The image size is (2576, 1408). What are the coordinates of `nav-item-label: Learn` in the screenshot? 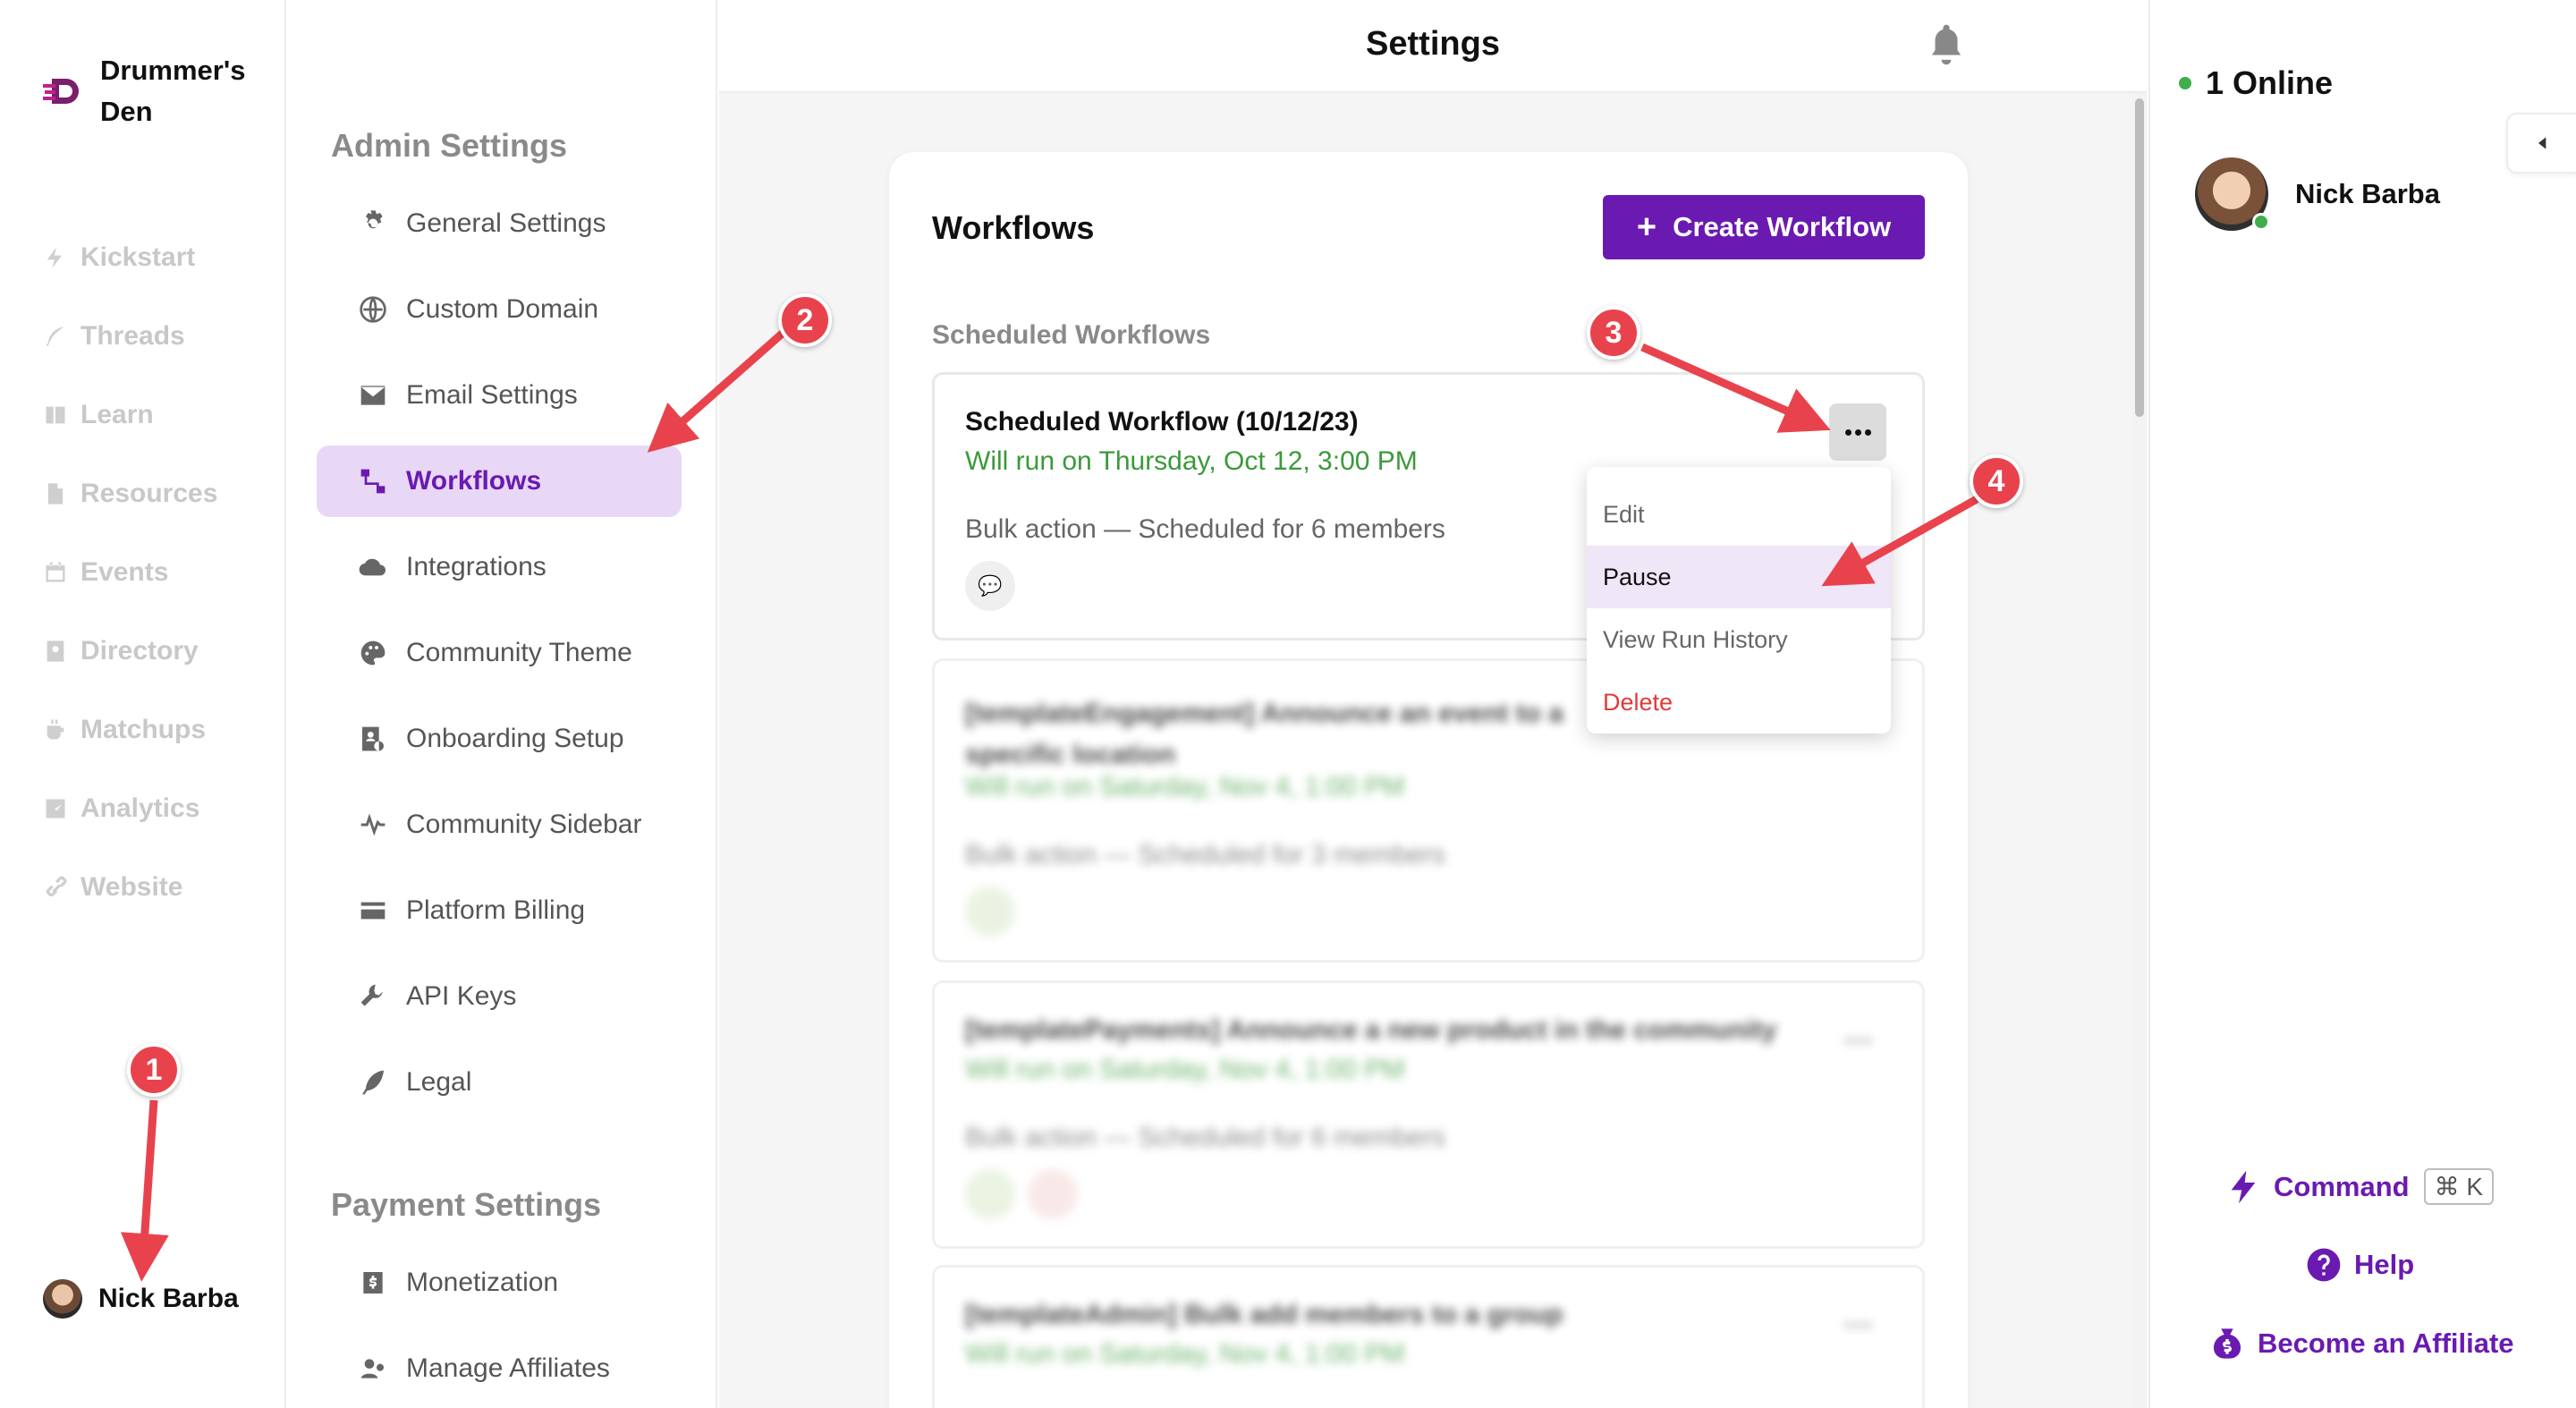 It's located at (117, 414).